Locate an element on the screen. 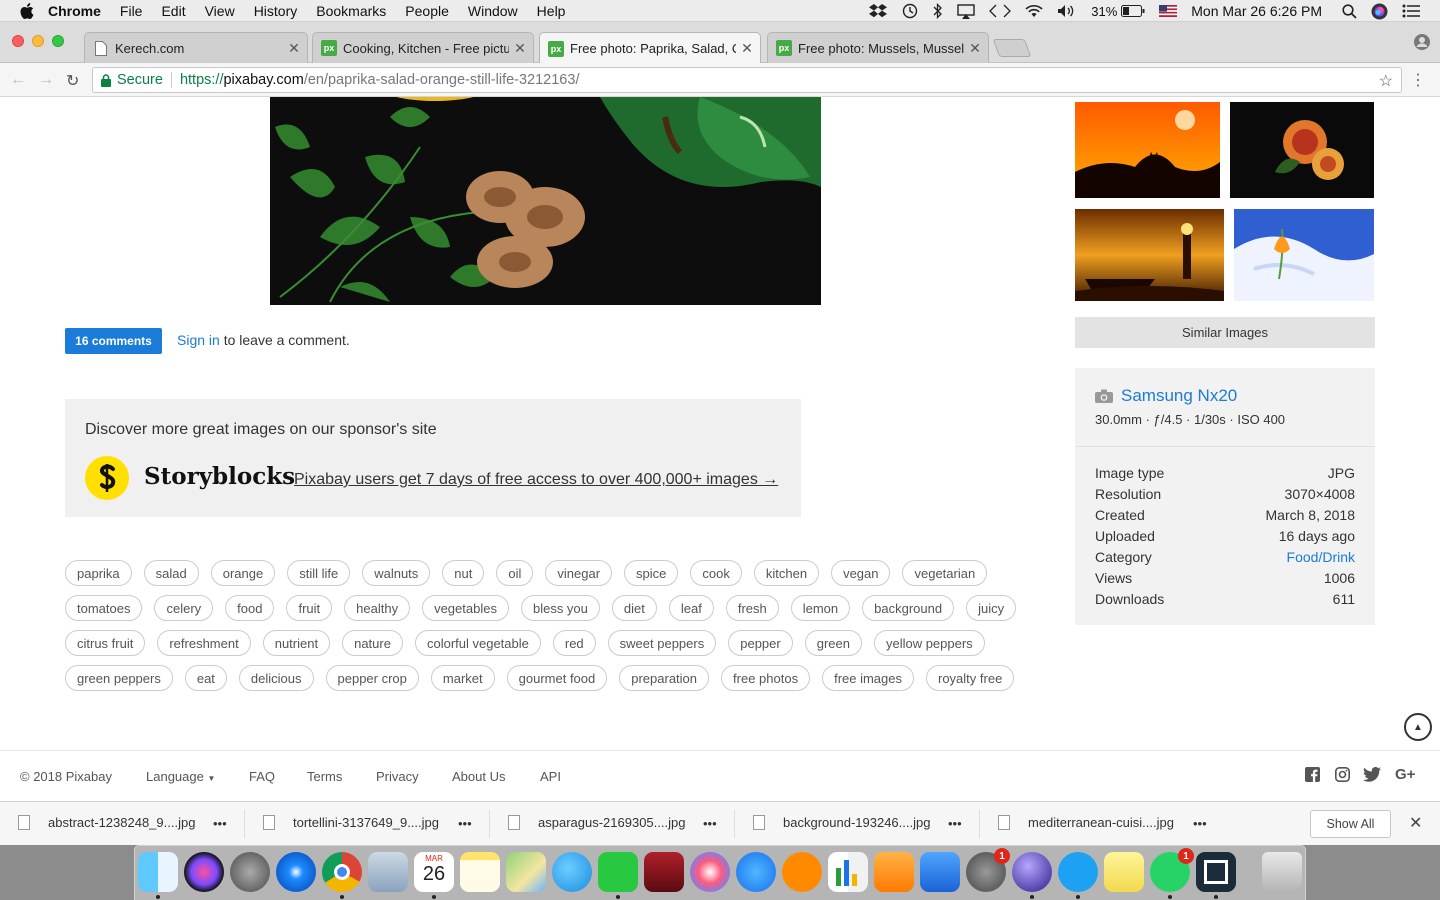  tag-vegetarian: vegetarian is located at coordinates (945, 573).